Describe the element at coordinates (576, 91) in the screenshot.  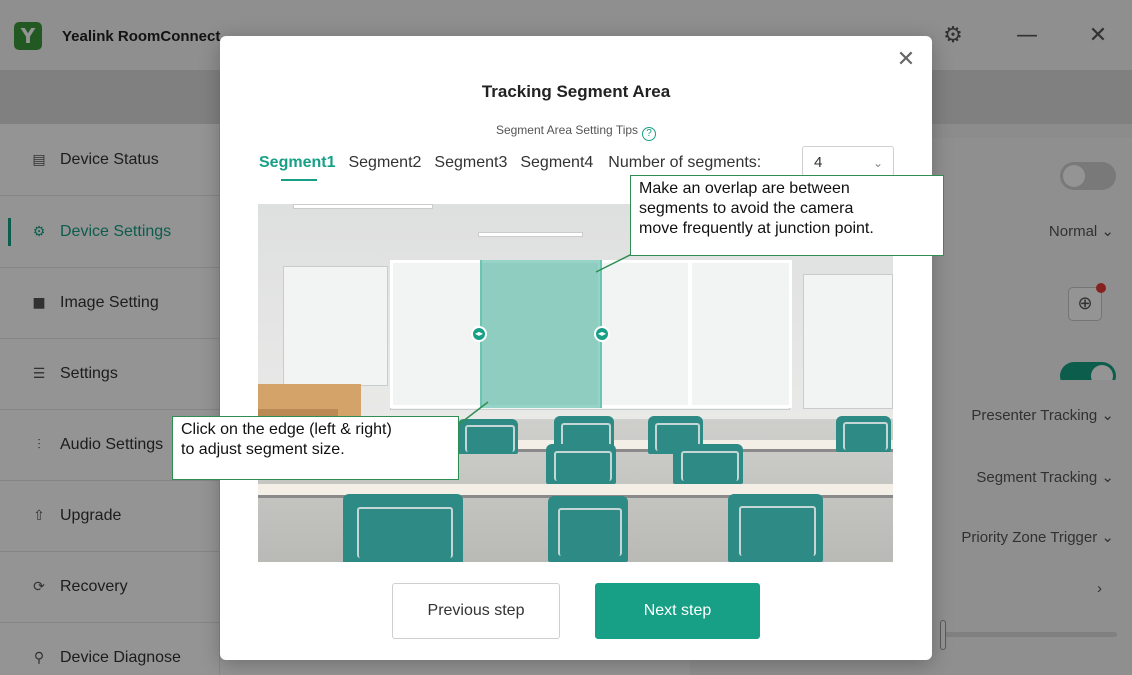
I see `dialog-title: Tracking Segment Area` at that location.